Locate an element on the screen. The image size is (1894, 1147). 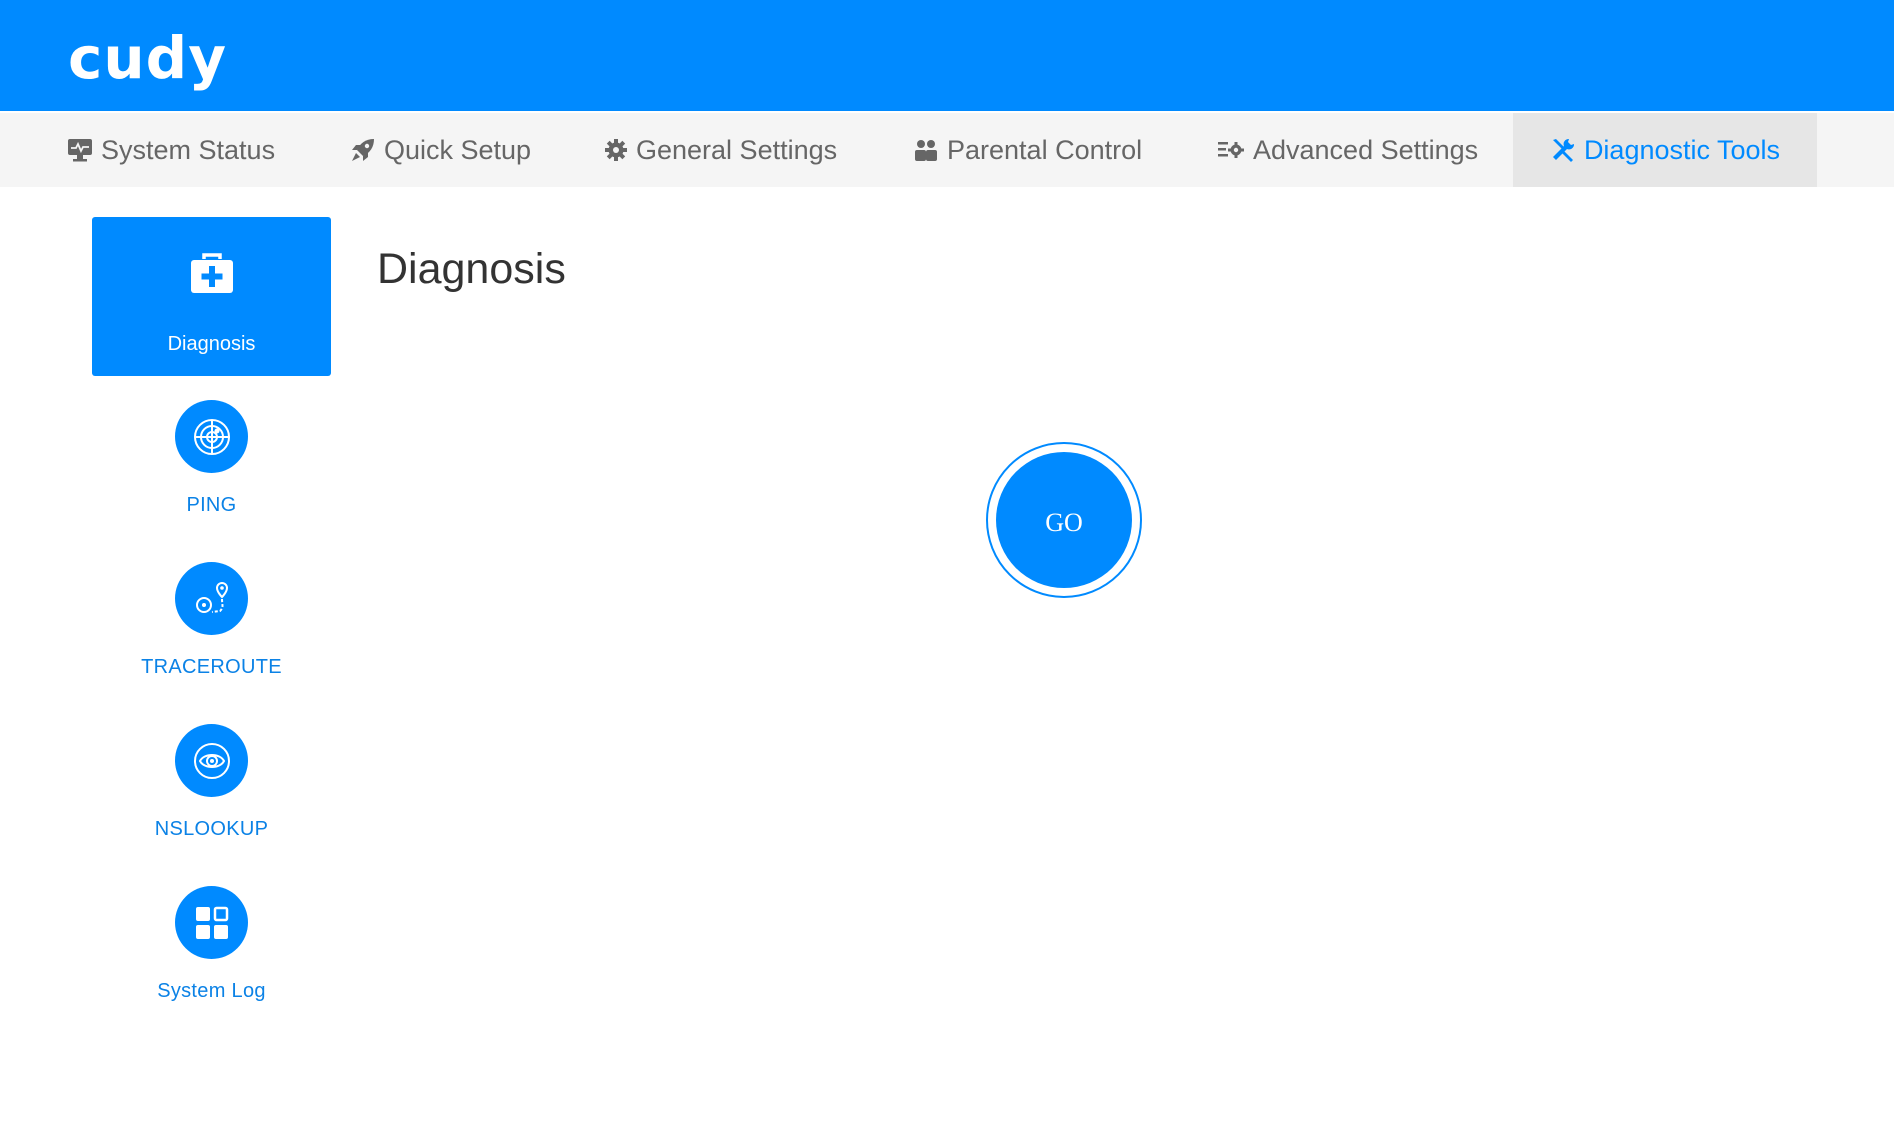
sidebar-item-diagnosis: Diagnosis is located at coordinates (211, 296).